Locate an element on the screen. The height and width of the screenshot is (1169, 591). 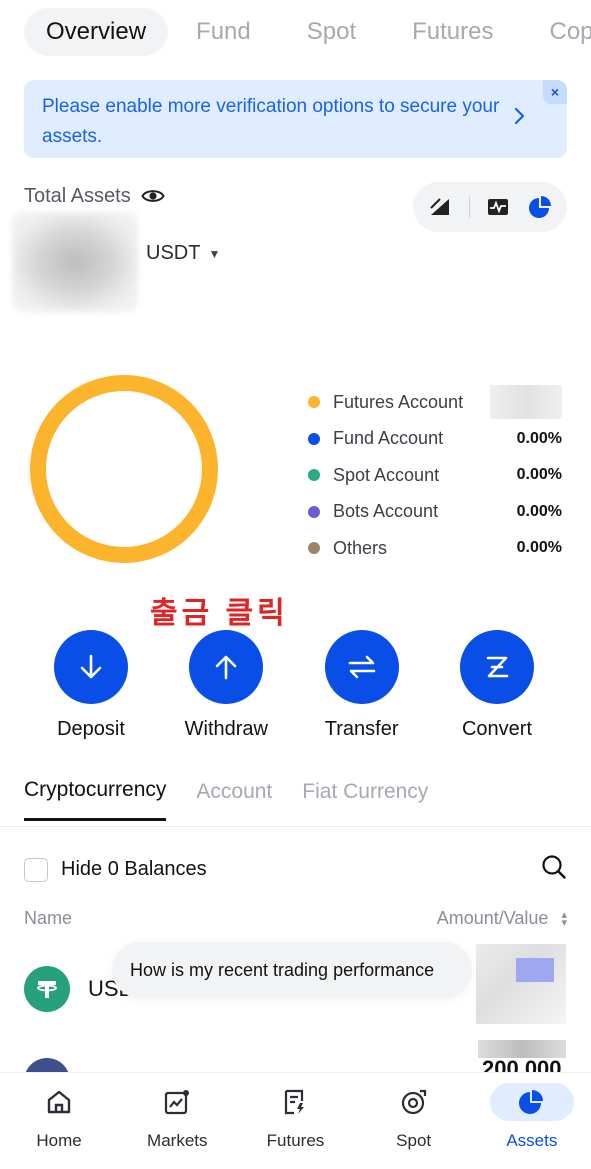
chevron-right-icon is located at coordinates (520, 119).